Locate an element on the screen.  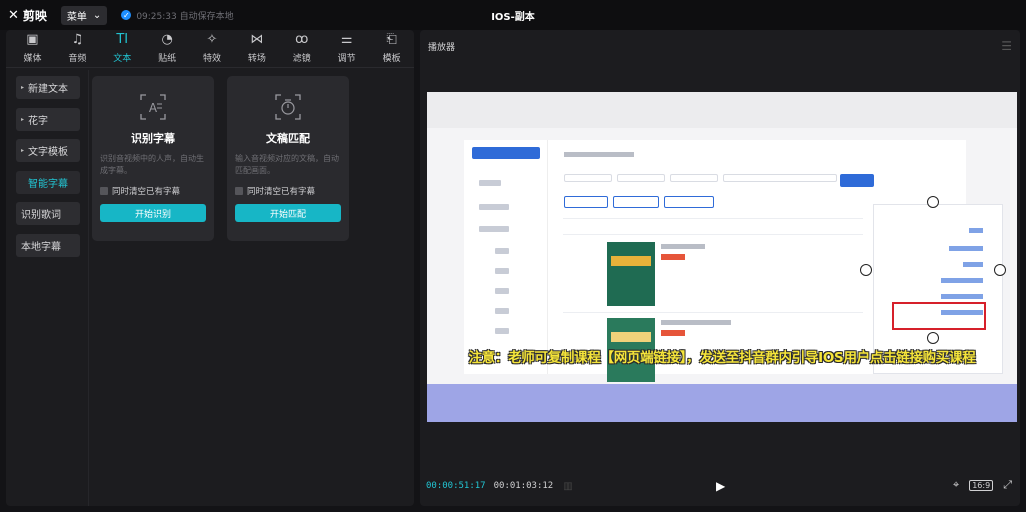
tab-template: ⎗ 模板 is located at coordinates (391, 48).